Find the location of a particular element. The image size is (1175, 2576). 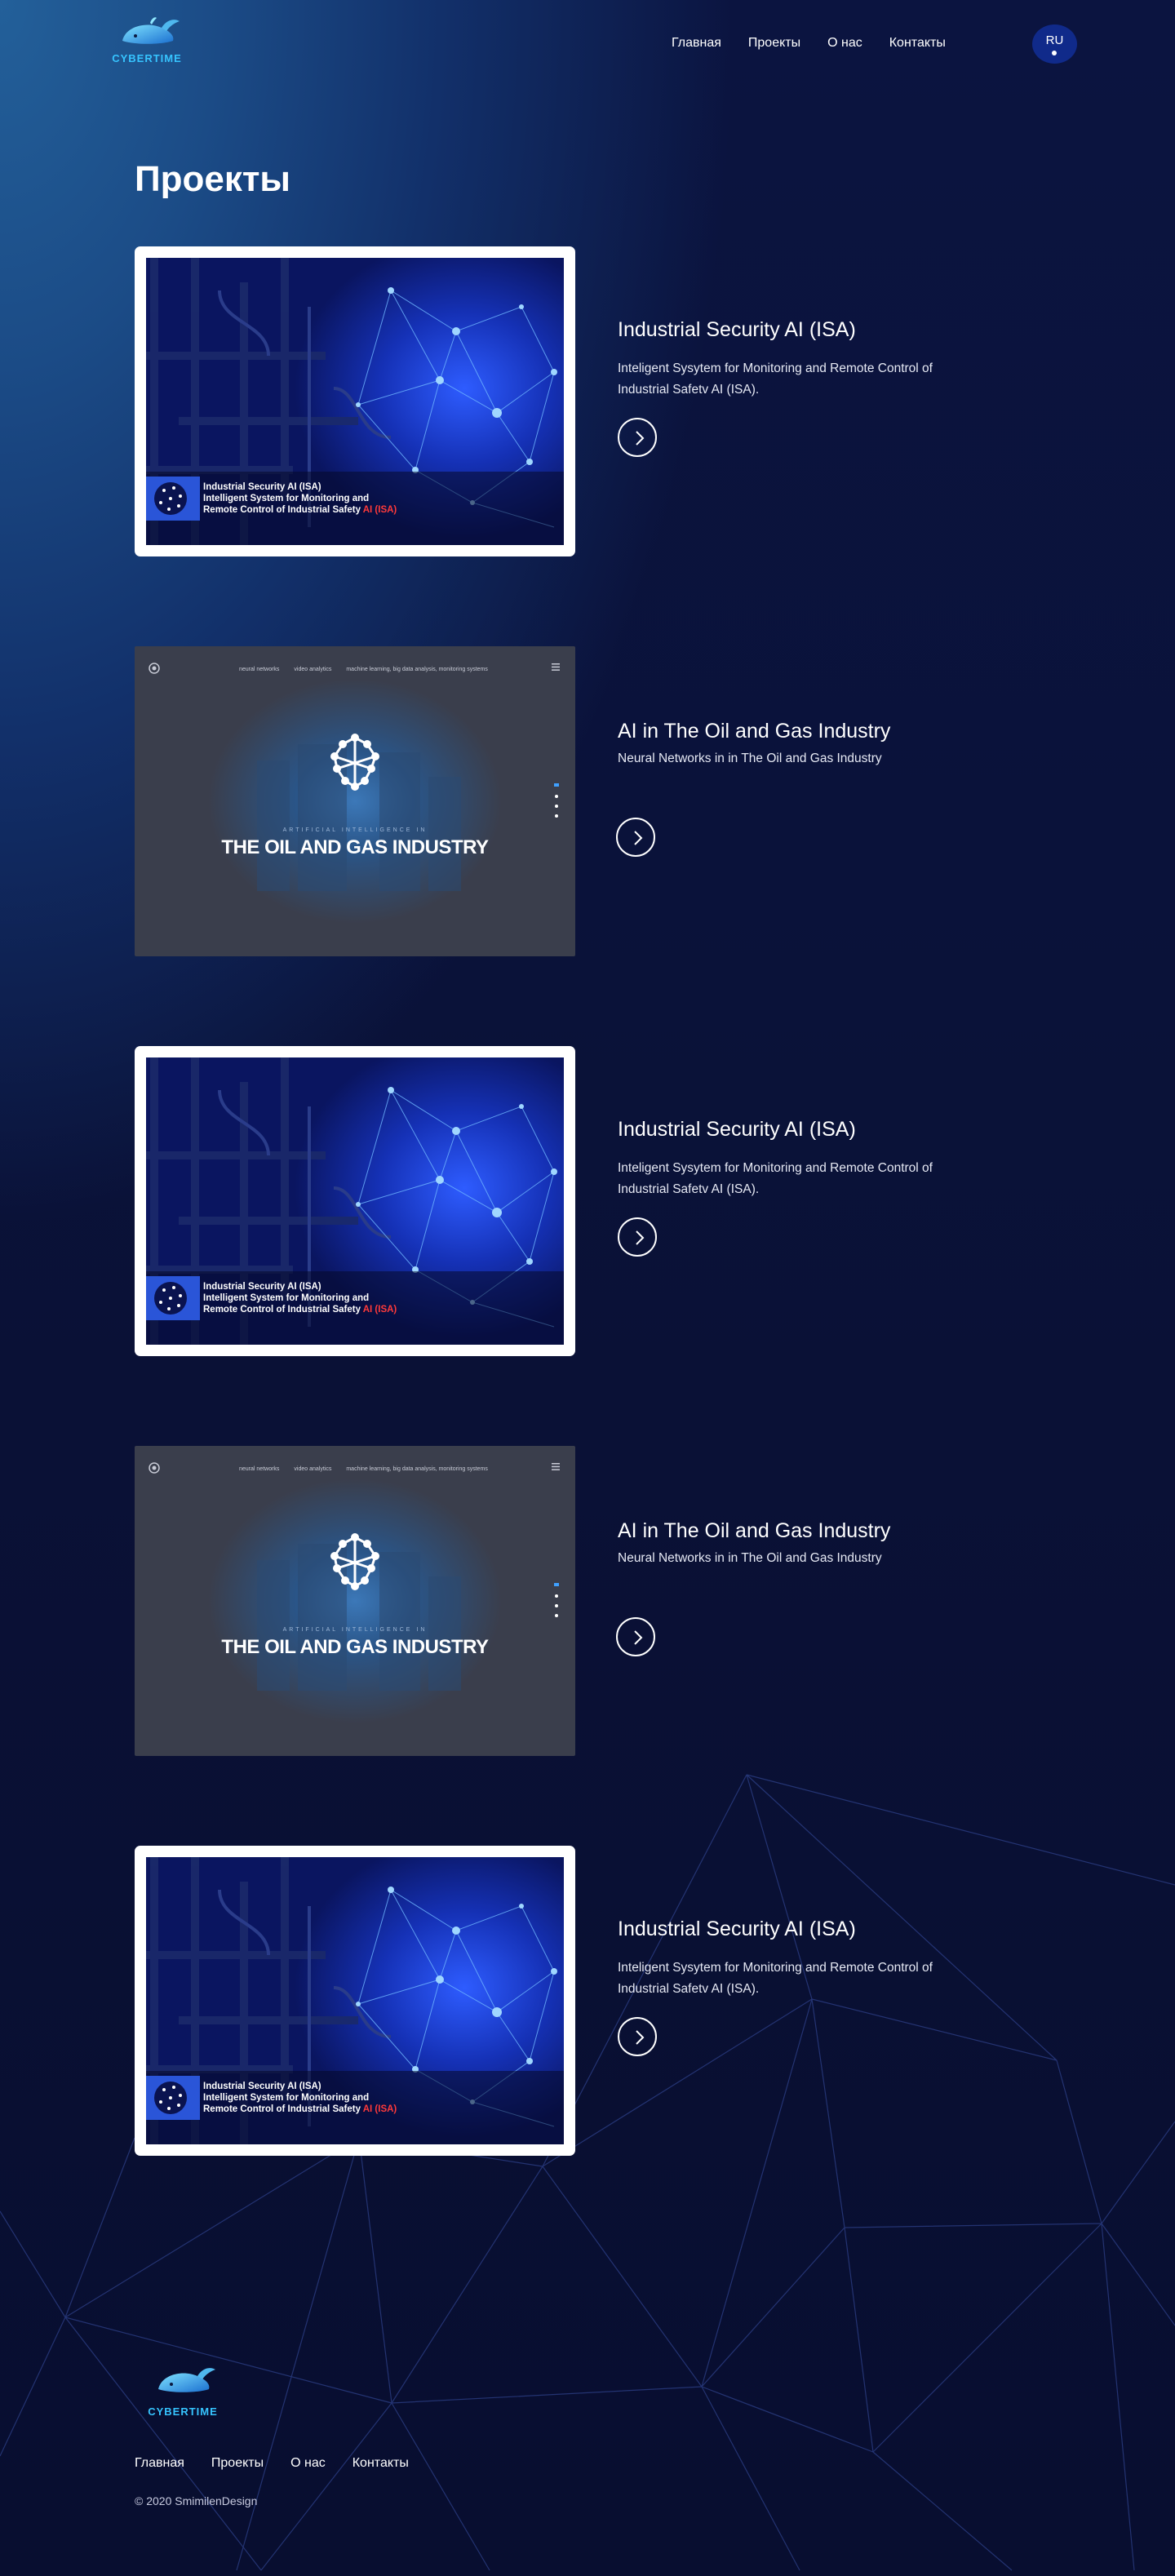

nav-link-home: Главная is located at coordinates (696, 43).